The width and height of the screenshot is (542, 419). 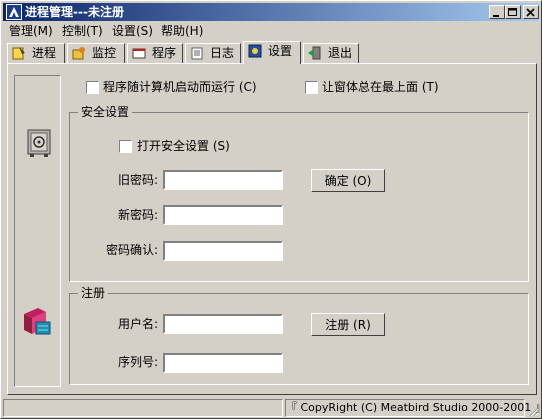 What do you see at coordinates (139, 53) in the screenshot?
I see `programs-icon` at bounding box center [139, 53].